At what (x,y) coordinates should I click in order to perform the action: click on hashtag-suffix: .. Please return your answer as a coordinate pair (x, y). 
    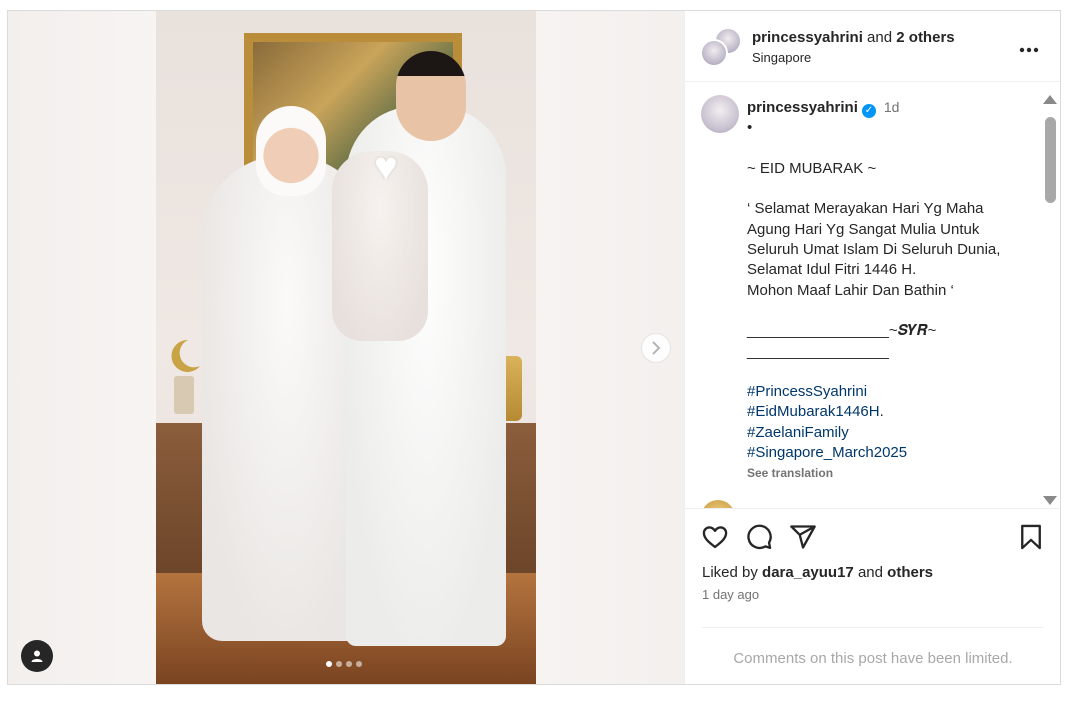
    Looking at the image, I should click on (881, 412).